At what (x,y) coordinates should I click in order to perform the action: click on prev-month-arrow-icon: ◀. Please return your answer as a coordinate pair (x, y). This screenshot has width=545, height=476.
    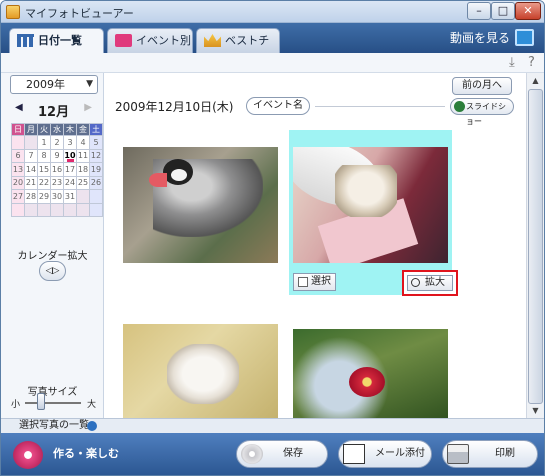
    Looking at the image, I should click on (19, 107).